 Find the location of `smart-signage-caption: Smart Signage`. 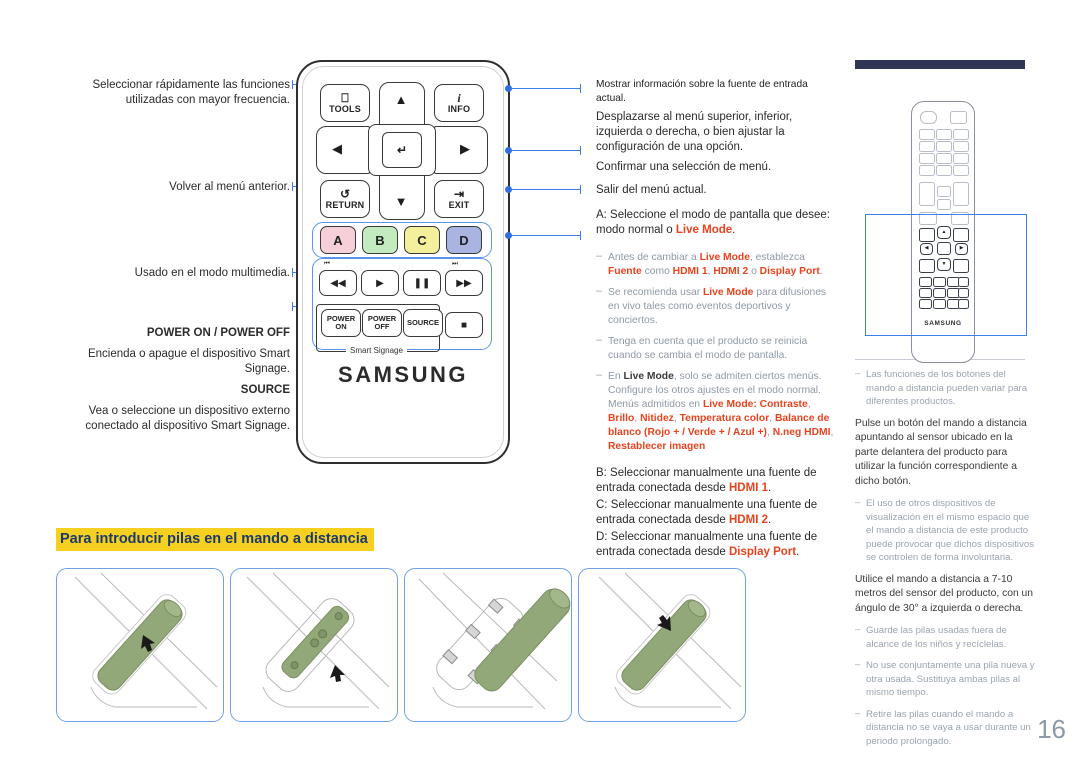

smart-signage-caption: Smart Signage is located at coordinates (376, 350).